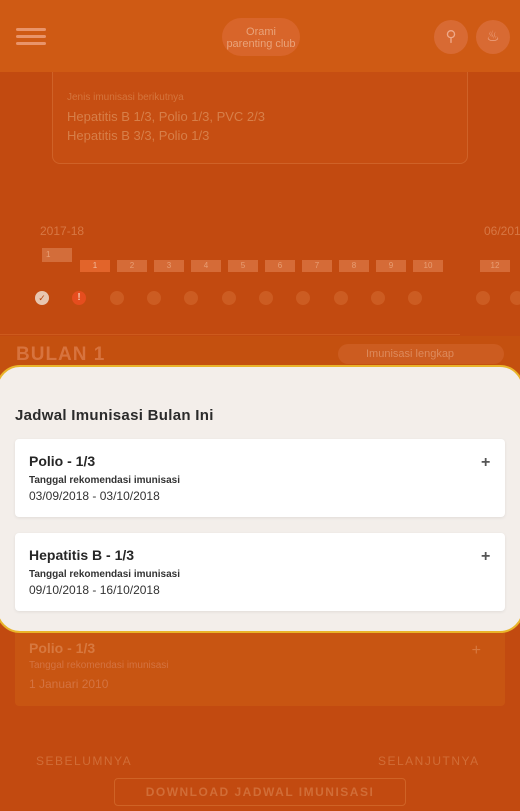 The width and height of the screenshot is (520, 811). Describe the element at coordinates (493, 37) in the screenshot. I see `bell-icon: ♨` at that location.